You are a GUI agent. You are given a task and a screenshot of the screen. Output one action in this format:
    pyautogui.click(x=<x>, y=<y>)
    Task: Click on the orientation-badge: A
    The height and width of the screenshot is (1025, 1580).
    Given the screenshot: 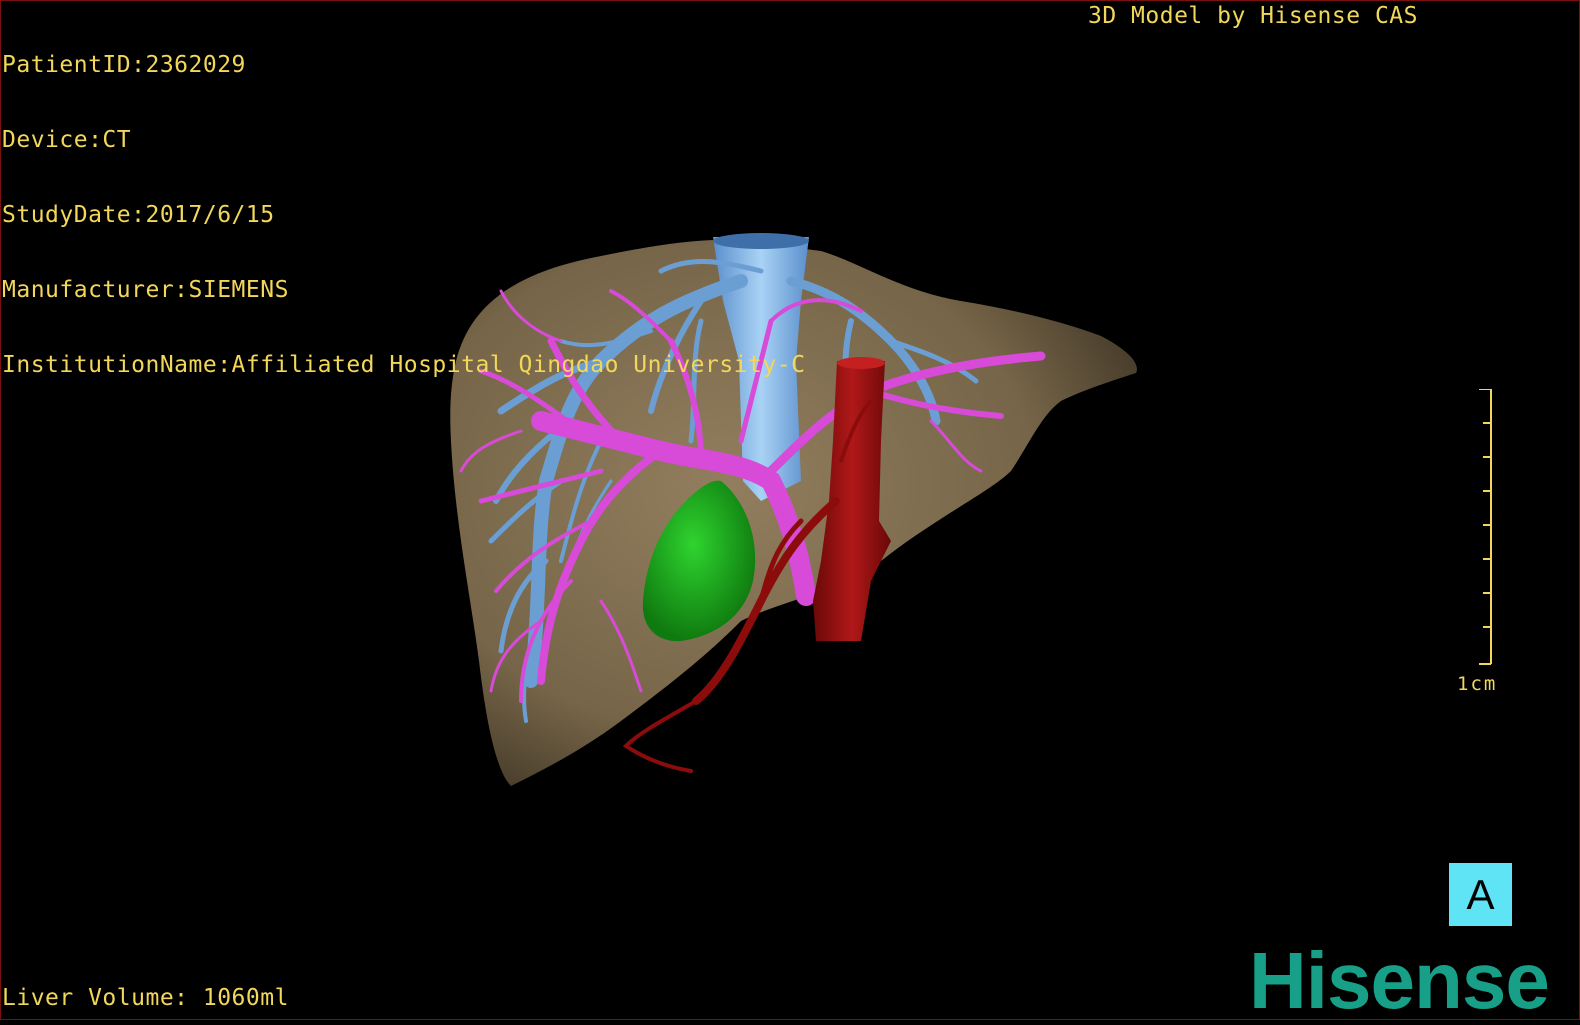 What is the action you would take?
    pyautogui.click(x=1480, y=894)
    